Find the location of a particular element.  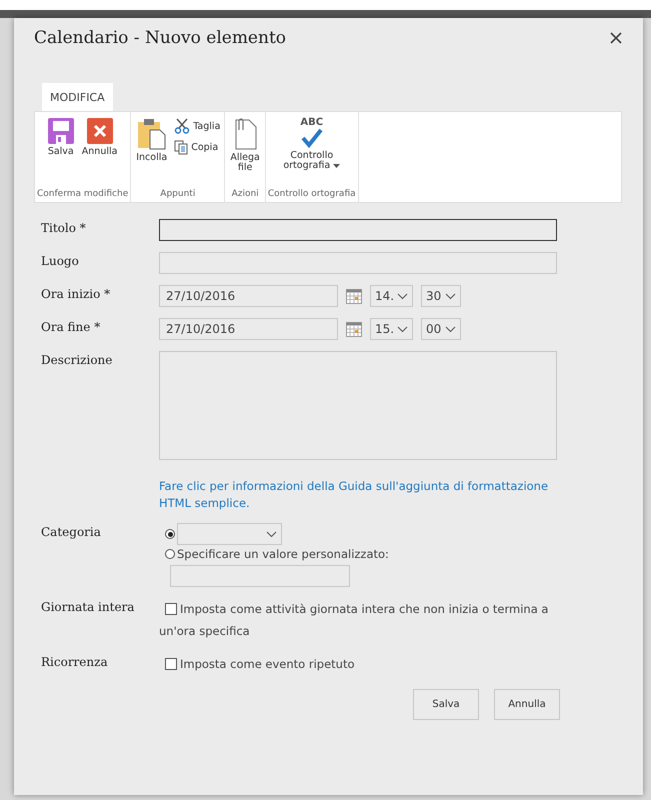

ribbon-button: Incolla is located at coordinates (151, 152).